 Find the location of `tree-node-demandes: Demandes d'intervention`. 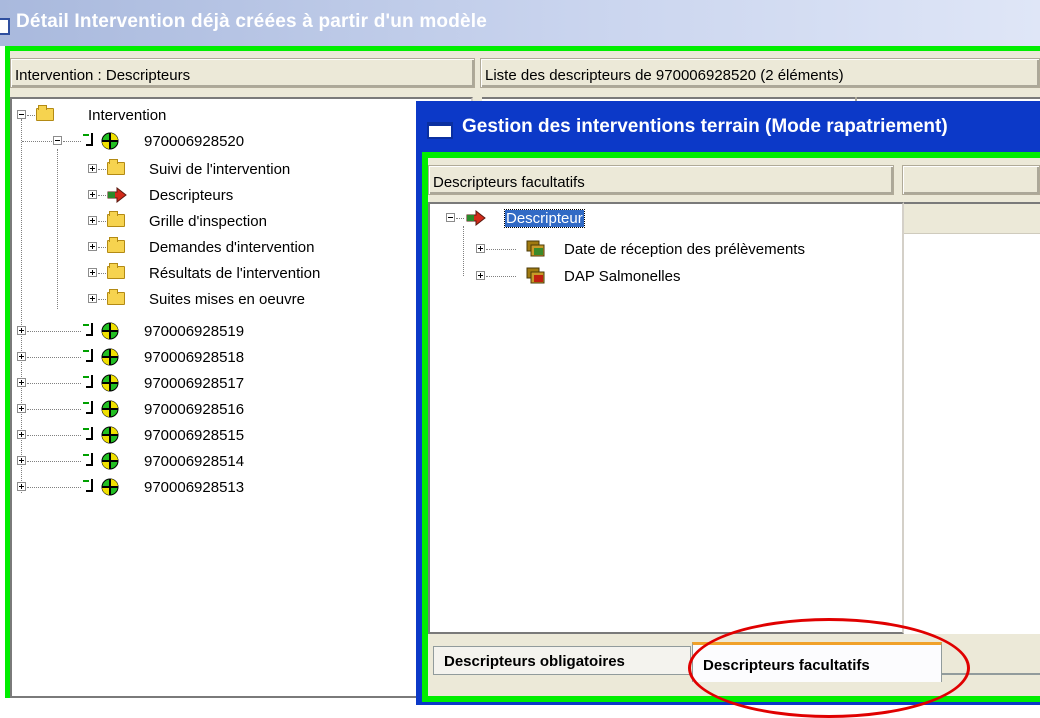

tree-node-demandes: Demandes d'intervention is located at coordinates (192, 248).